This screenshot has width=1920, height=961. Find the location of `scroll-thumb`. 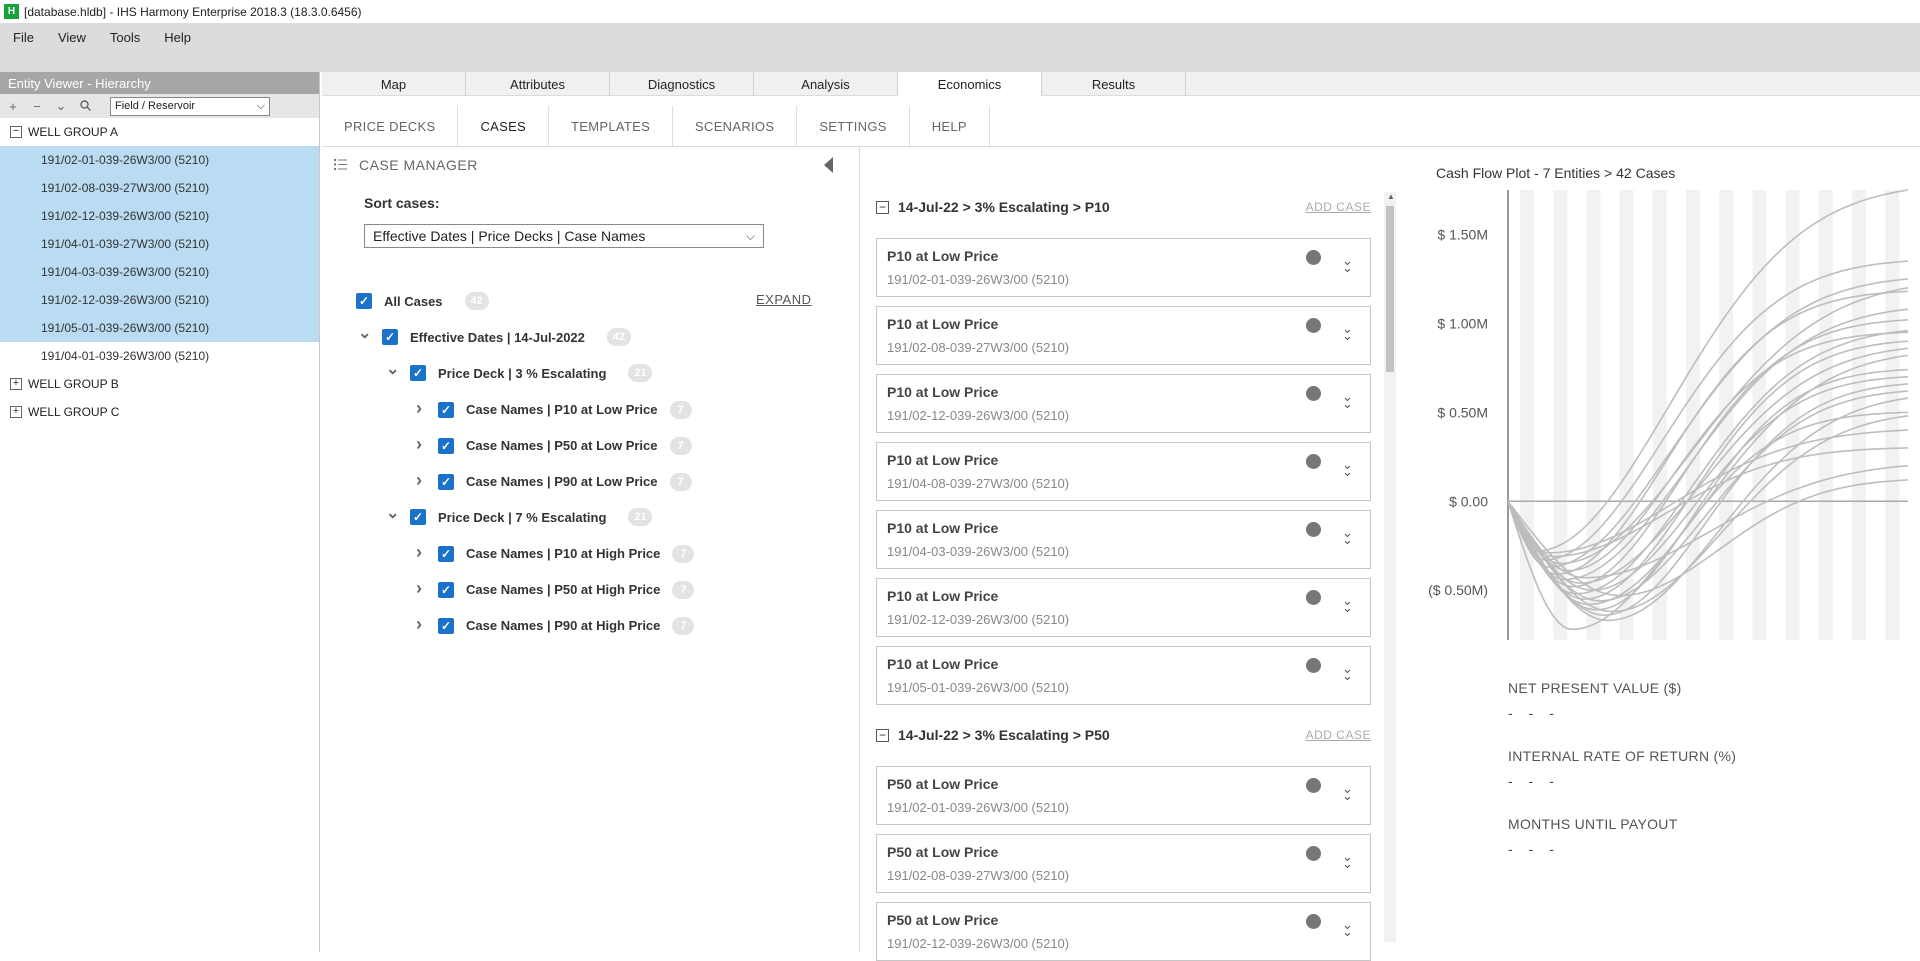

scroll-thumb is located at coordinates (1390, 289).